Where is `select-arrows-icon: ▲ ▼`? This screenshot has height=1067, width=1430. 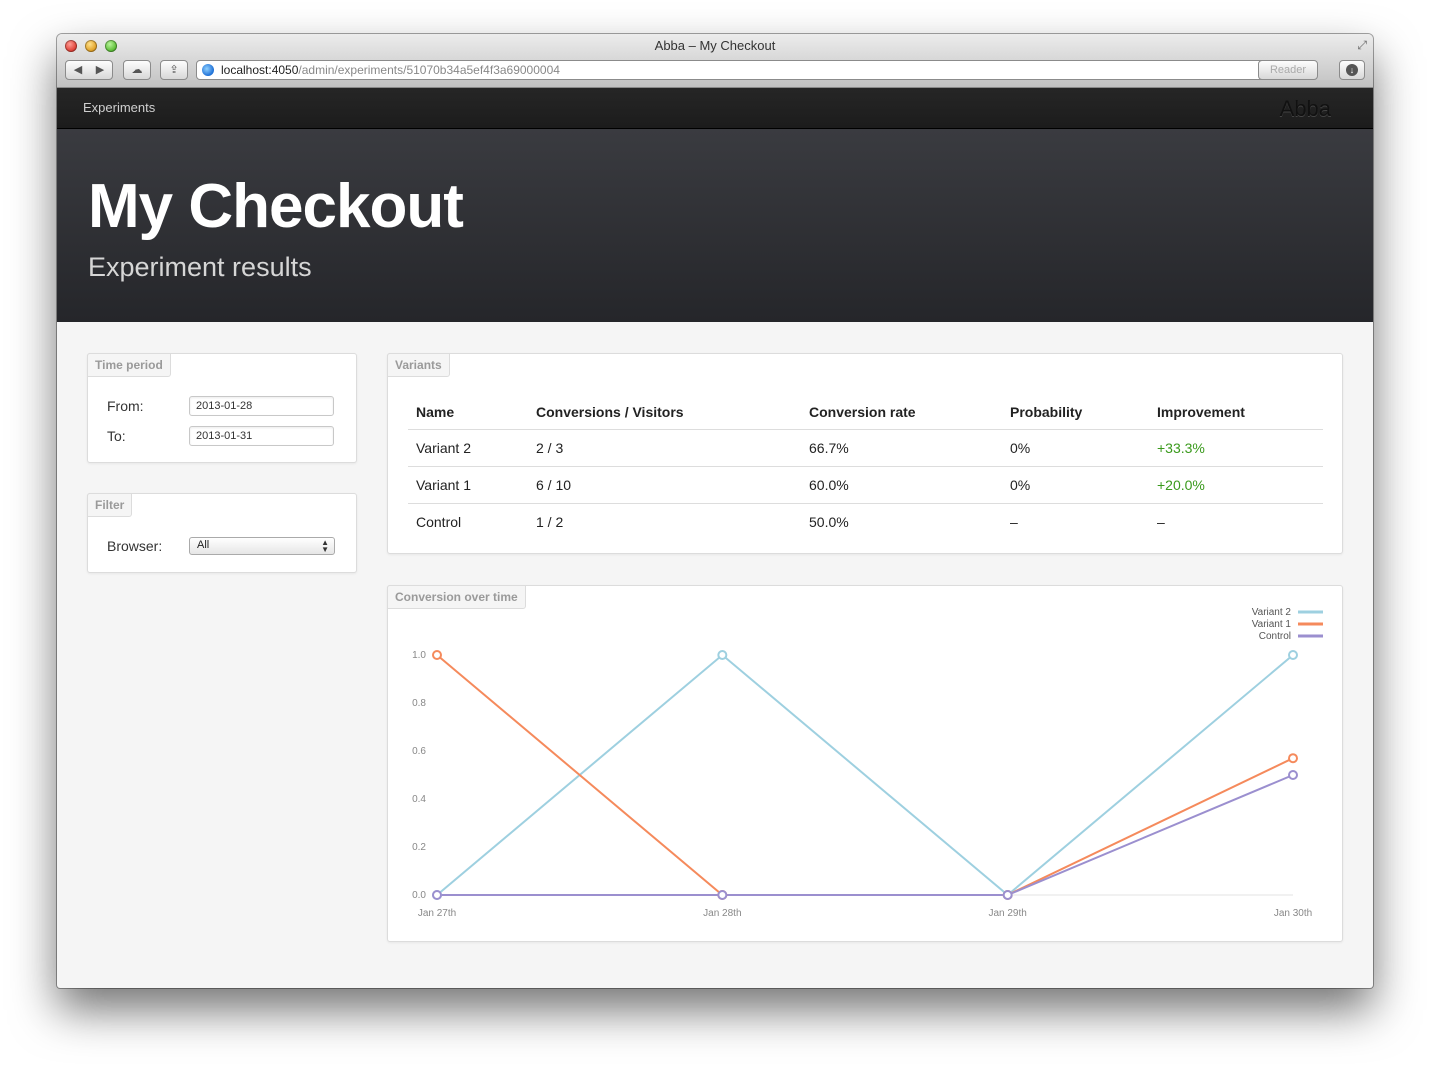 select-arrows-icon: ▲ ▼ is located at coordinates (325, 546).